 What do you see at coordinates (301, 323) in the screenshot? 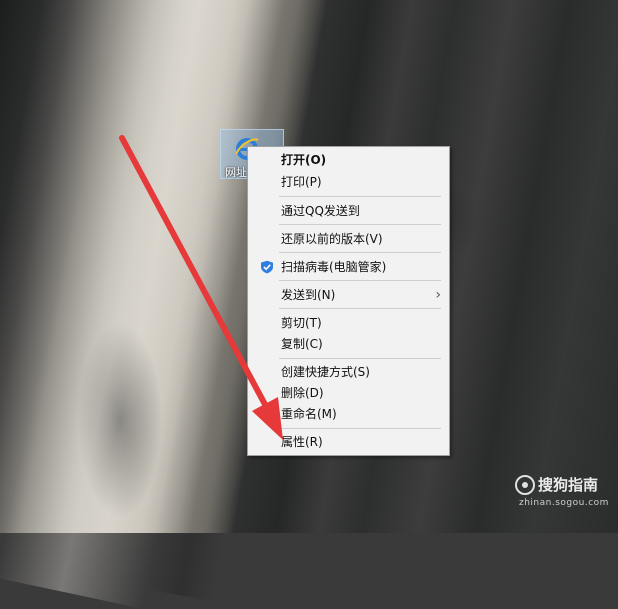
I see `menu-item-label: 剪切(T)` at bounding box center [301, 323].